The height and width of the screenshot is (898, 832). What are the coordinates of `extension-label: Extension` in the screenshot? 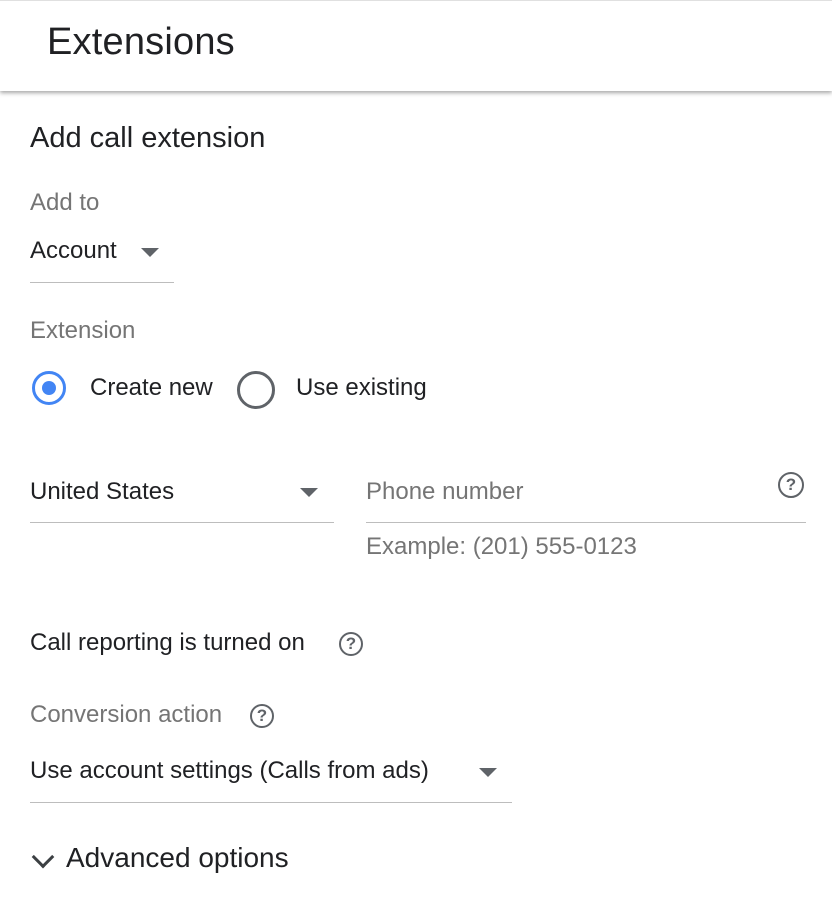 It's located at (83, 330).